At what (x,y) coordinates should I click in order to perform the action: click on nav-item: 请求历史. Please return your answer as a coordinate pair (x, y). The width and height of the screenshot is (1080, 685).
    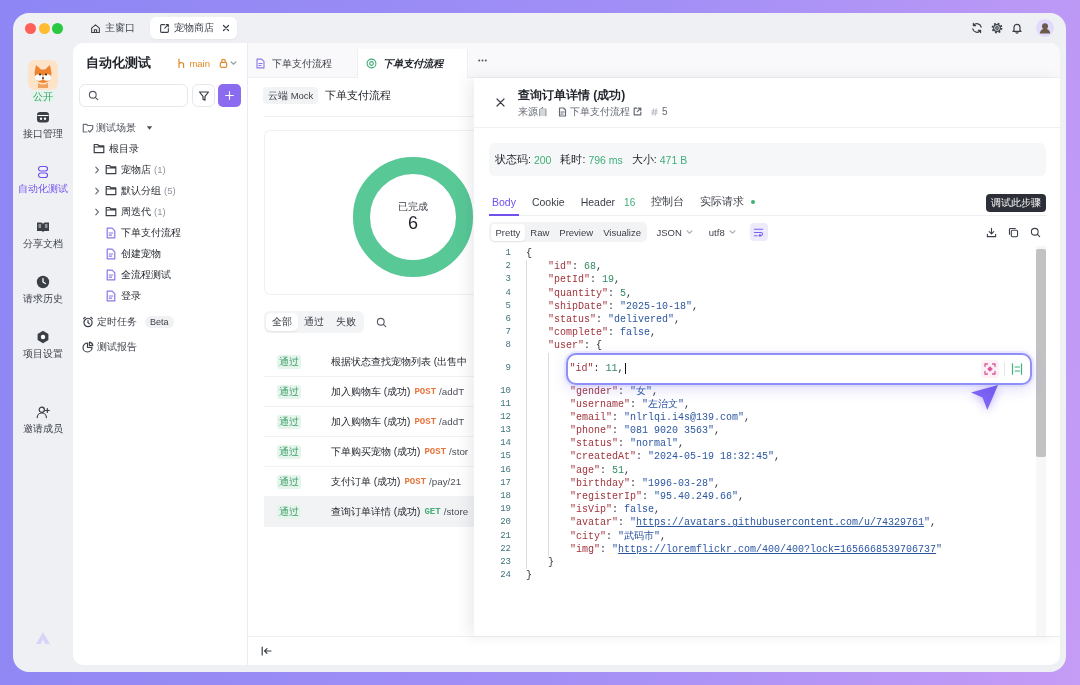
    Looking at the image, I should click on (43, 289).